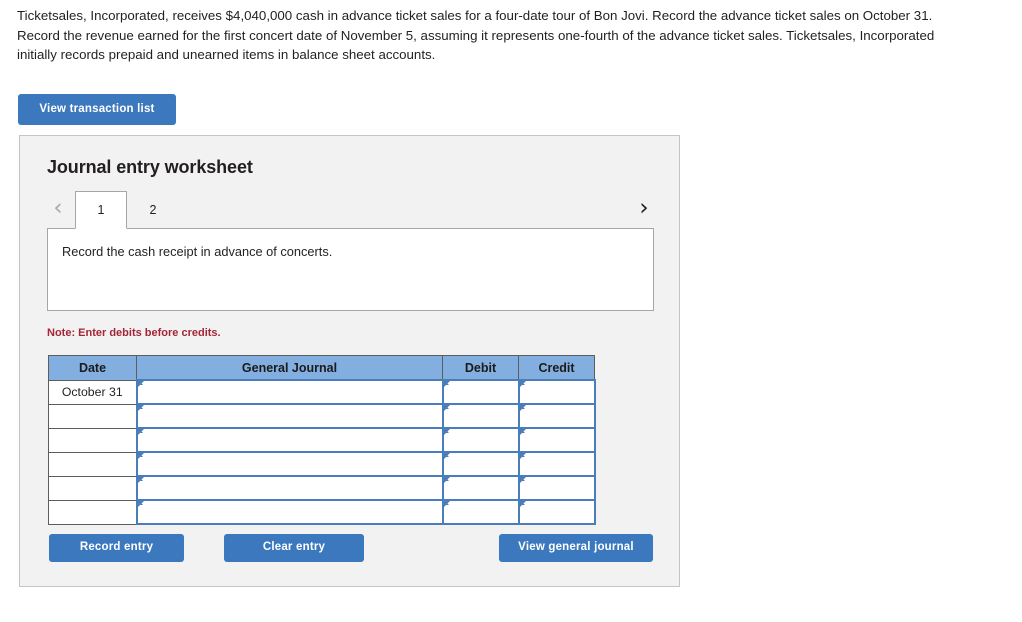 The image size is (1022, 622). Describe the element at coordinates (480, 368) in the screenshot. I see `column-header-debit: Debit` at that location.